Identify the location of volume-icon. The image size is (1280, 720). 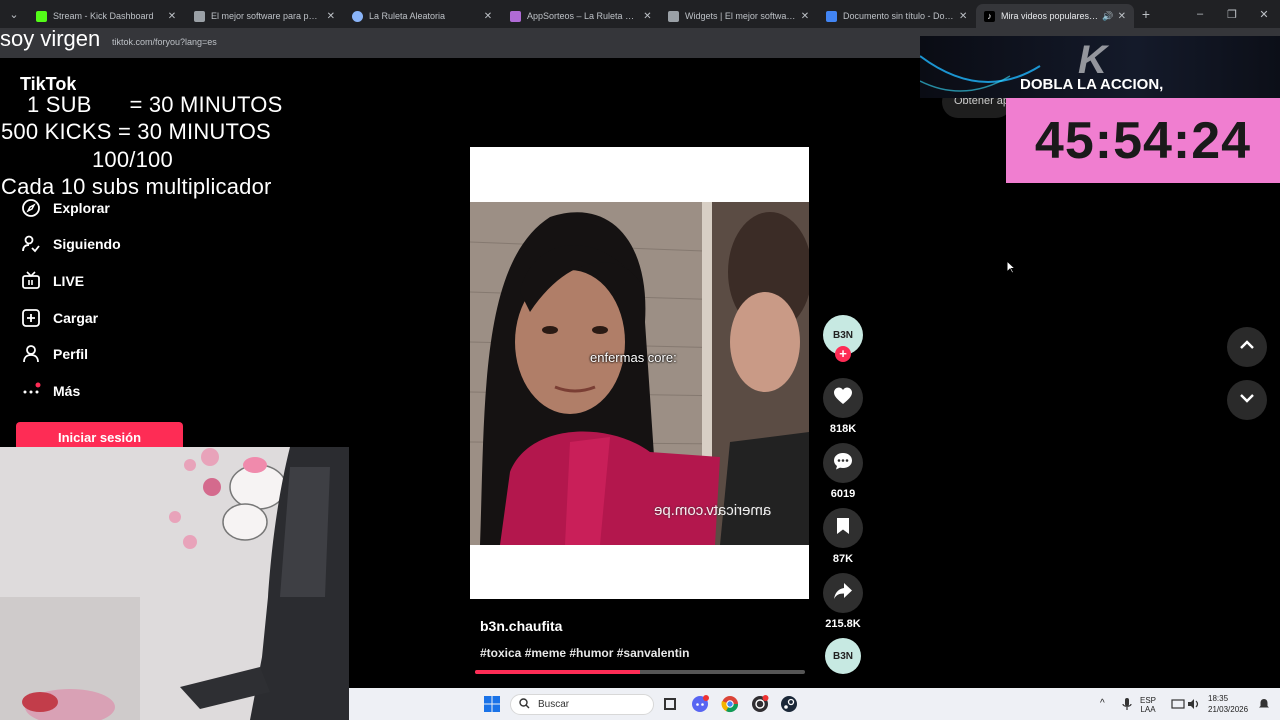
(1194, 704).